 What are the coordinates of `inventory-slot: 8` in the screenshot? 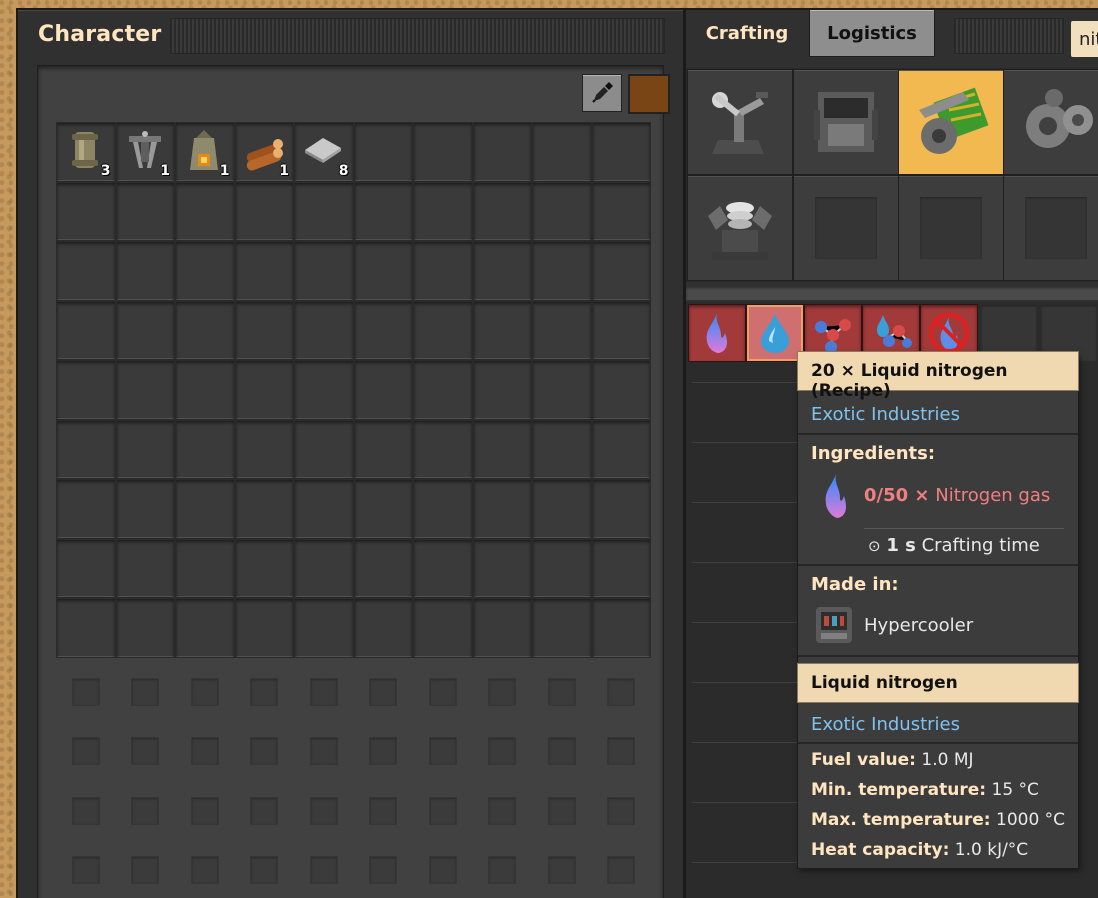 It's located at (324, 152).